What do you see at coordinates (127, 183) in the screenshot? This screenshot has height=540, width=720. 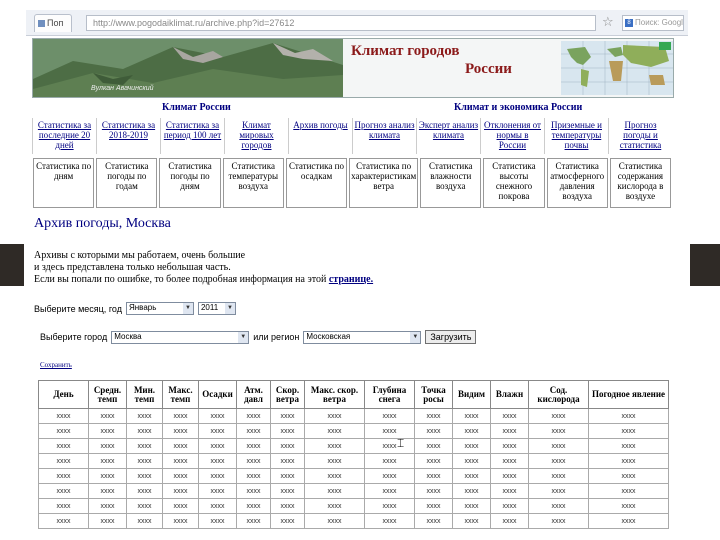 I see `stats-link: Статистика погоды по годам` at bounding box center [127, 183].